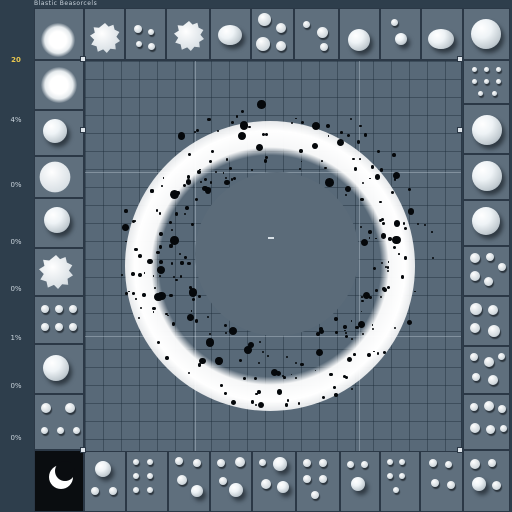 The image size is (512, 512). Describe the element at coordinates (272, 34) in the screenshot. I see `preset-dots-b` at that location.